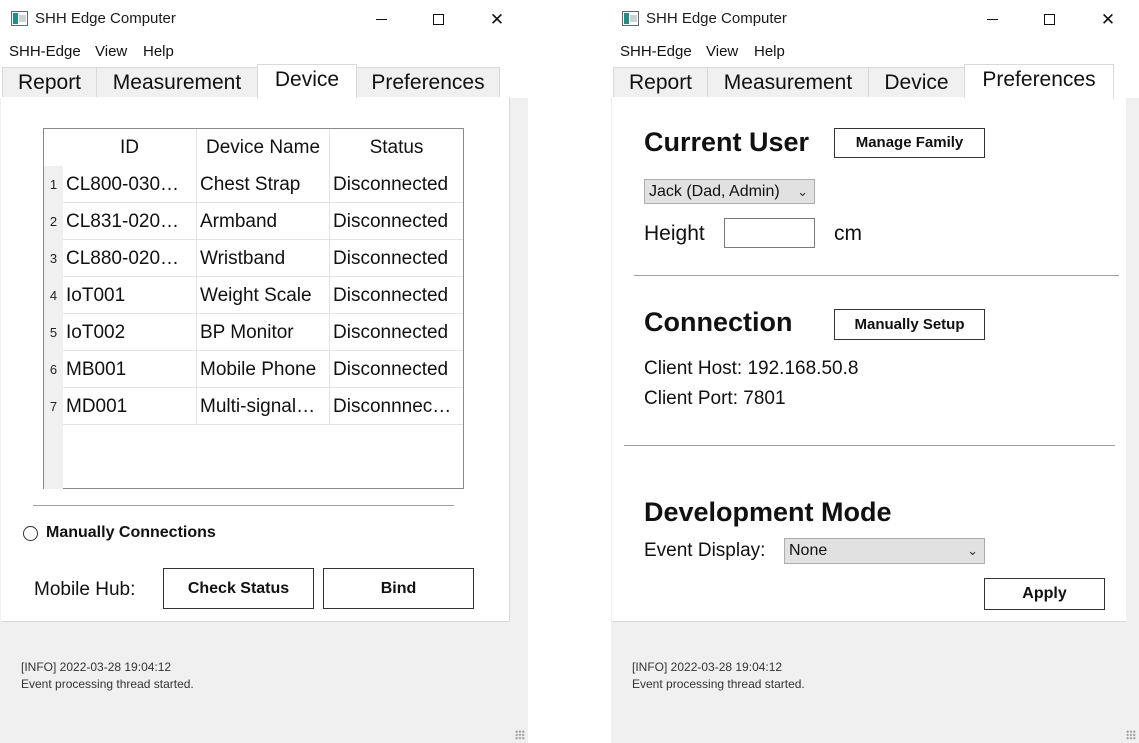 The height and width of the screenshot is (743, 1139). What do you see at coordinates (751, 368) in the screenshot?
I see `client-host: Client Host: 192.168.50.8` at bounding box center [751, 368].